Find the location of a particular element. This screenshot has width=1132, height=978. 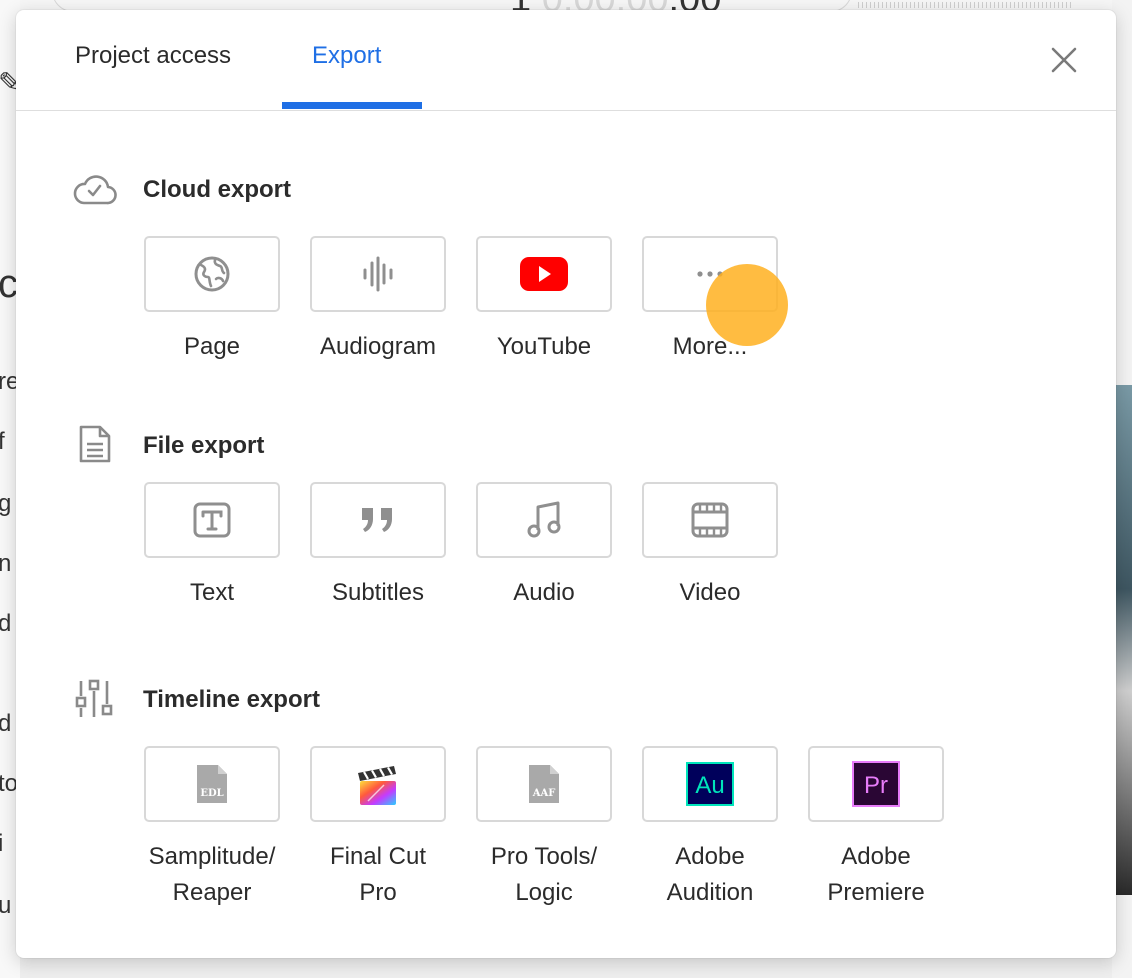

aaf-file-icon: AAF is located at coordinates (544, 784).